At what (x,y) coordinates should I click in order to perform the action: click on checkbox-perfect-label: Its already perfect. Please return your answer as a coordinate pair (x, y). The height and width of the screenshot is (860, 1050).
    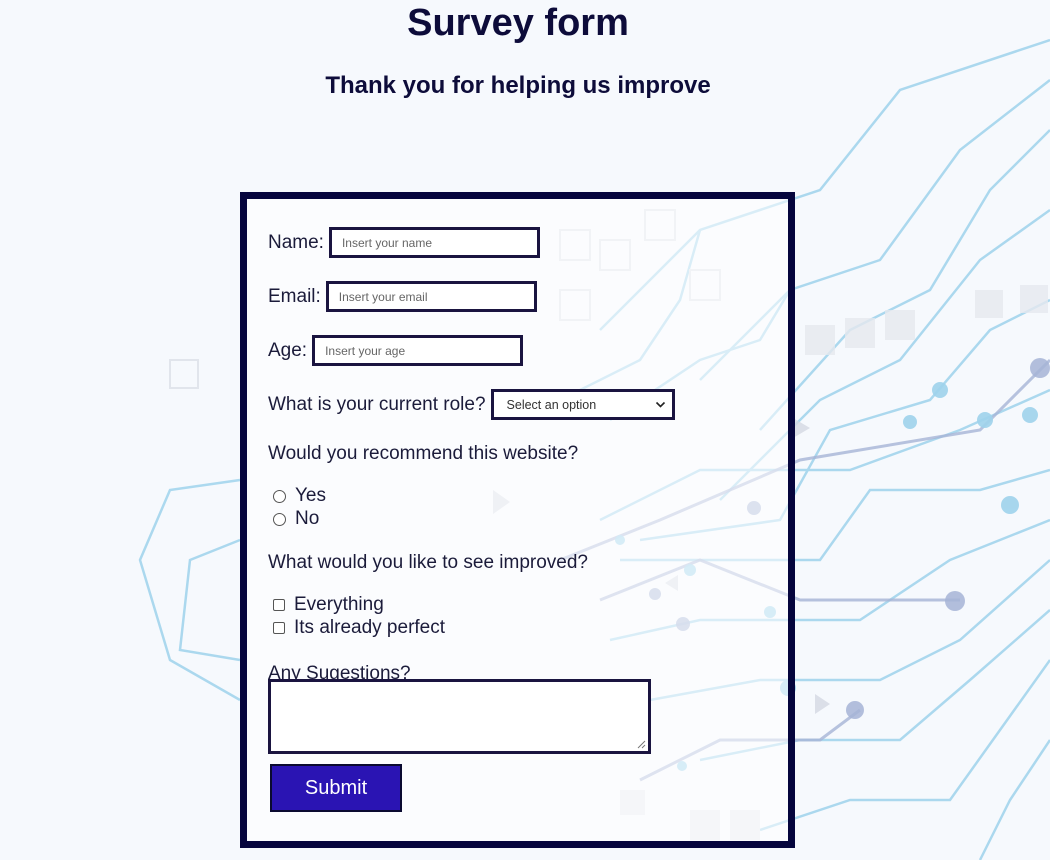
    Looking at the image, I should click on (370, 627).